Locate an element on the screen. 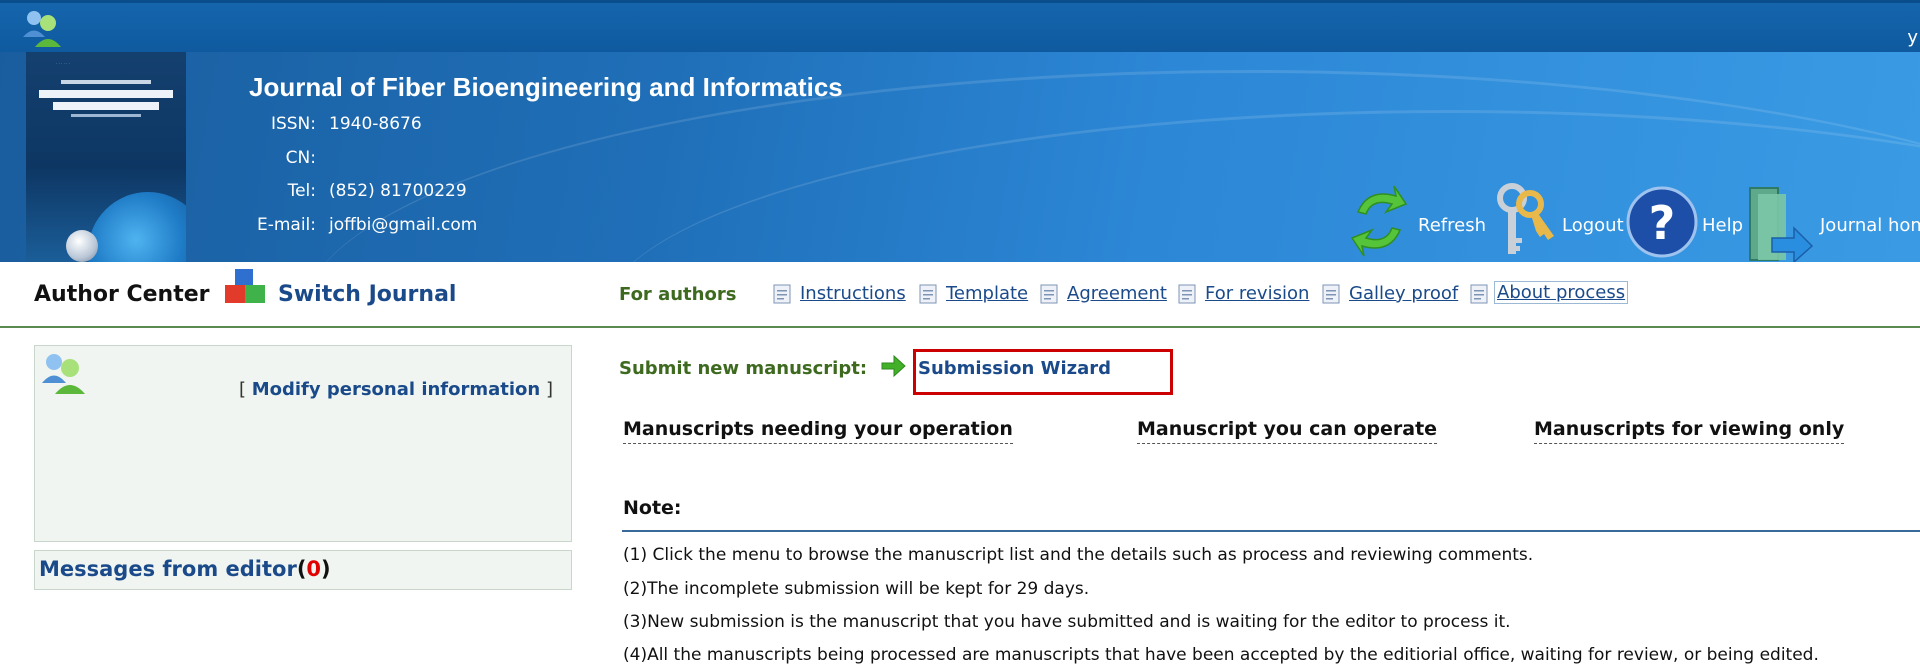  refresh-label: Refresh is located at coordinates (1452, 225).